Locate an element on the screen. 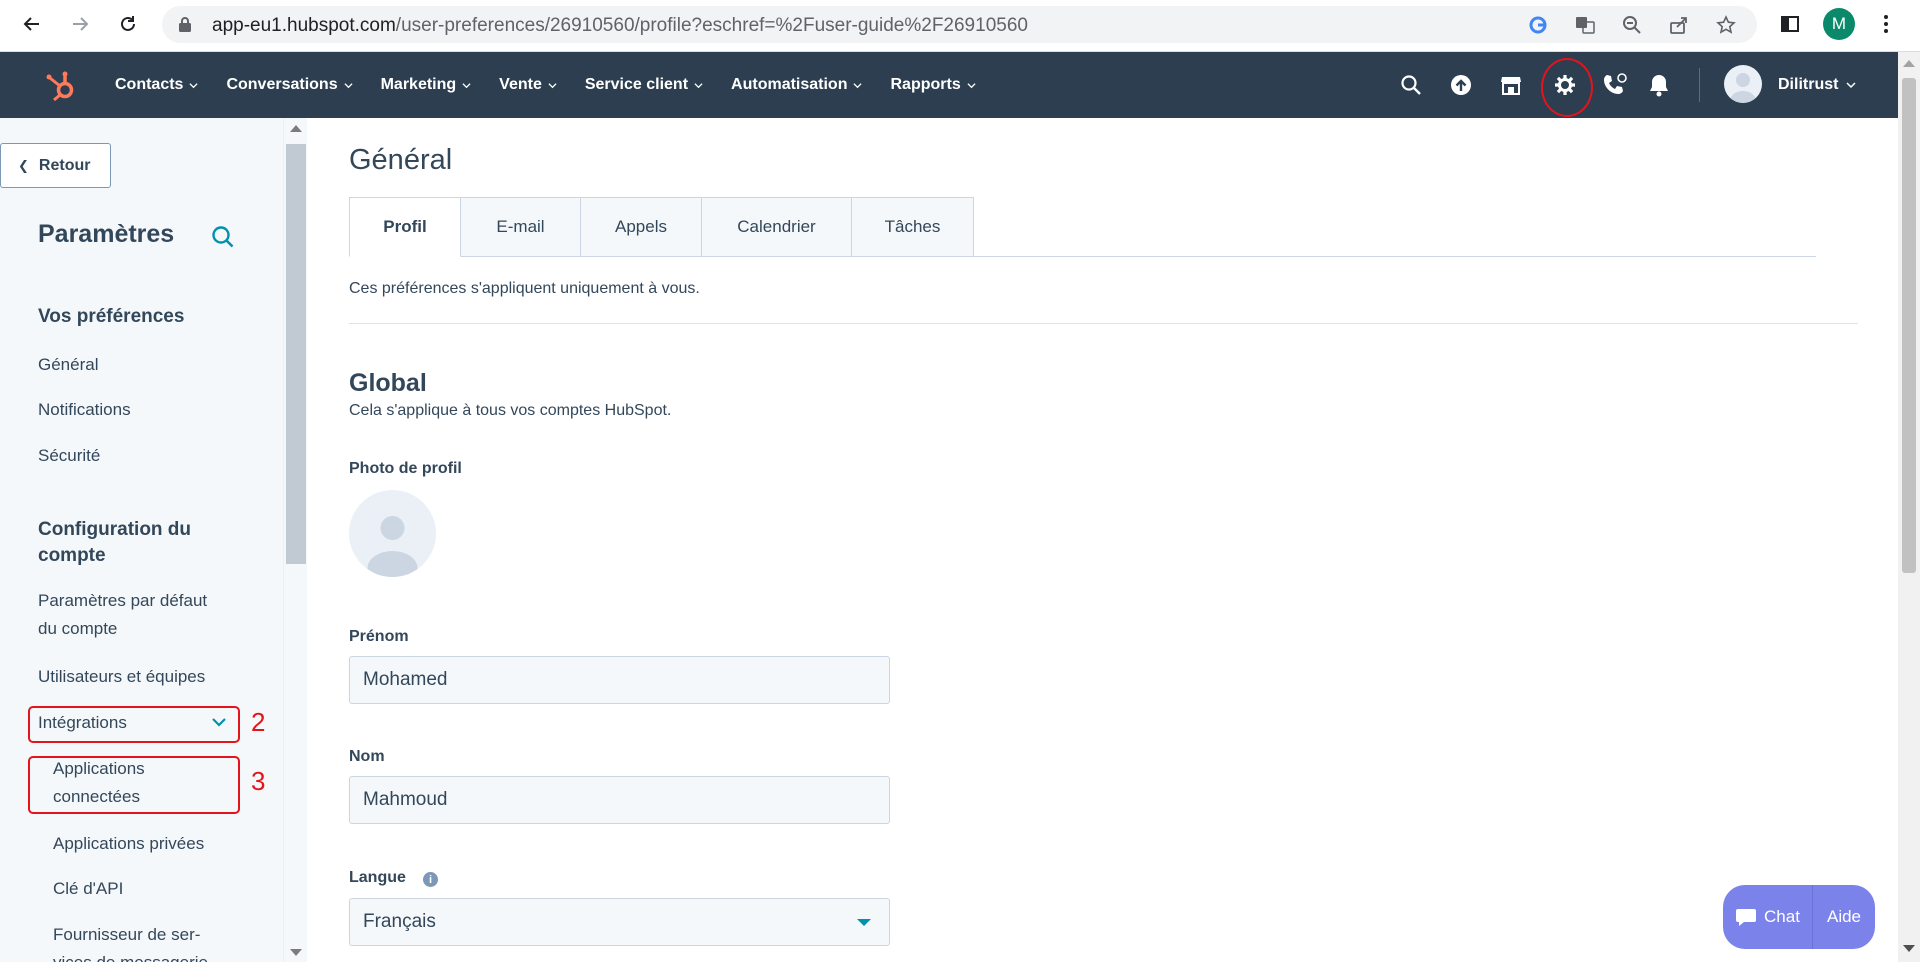  preference-tabs: Profil E-mail Appels Calendrier Tâches is located at coordinates (661, 227).